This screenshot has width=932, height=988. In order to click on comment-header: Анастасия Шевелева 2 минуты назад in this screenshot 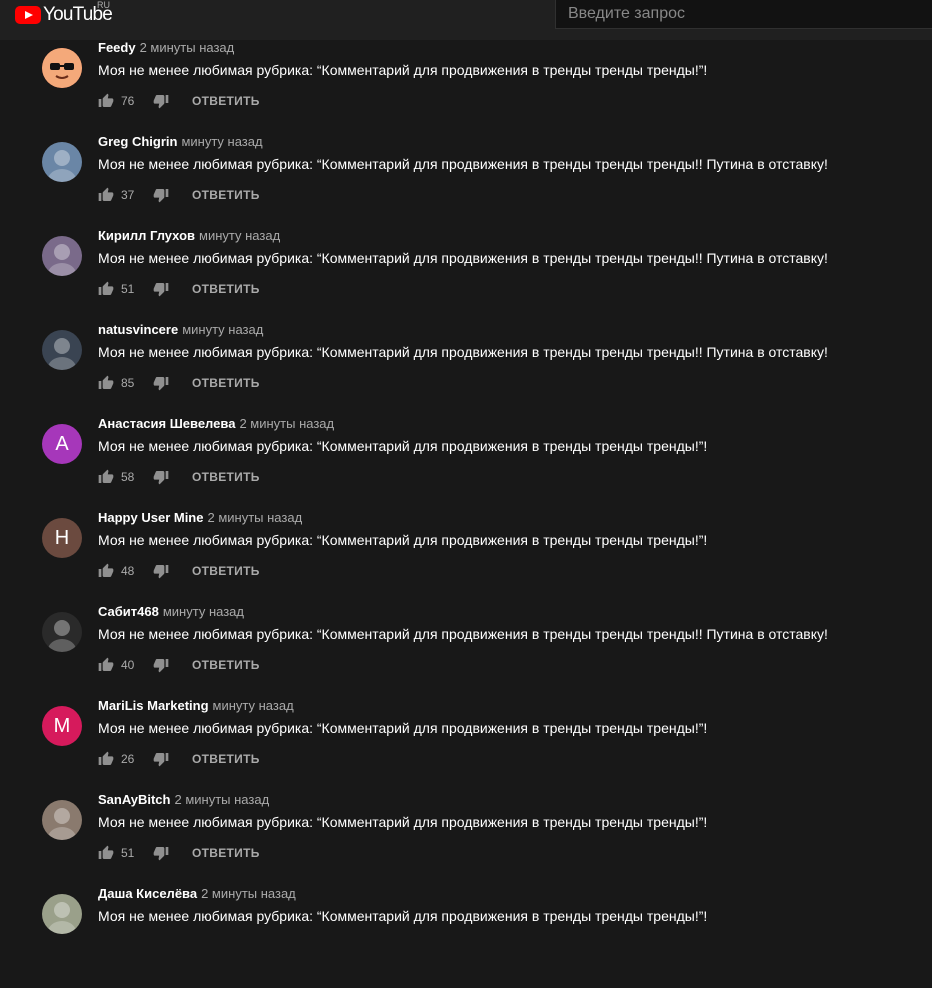, I will do `click(216, 423)`.